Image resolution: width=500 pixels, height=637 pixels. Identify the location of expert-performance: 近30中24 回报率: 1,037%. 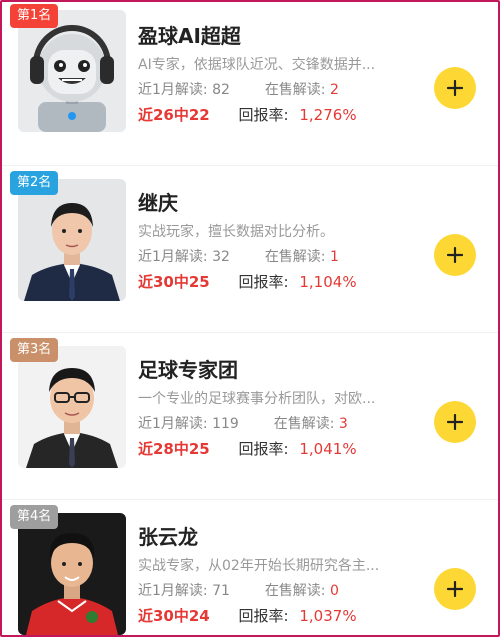
(247, 615).